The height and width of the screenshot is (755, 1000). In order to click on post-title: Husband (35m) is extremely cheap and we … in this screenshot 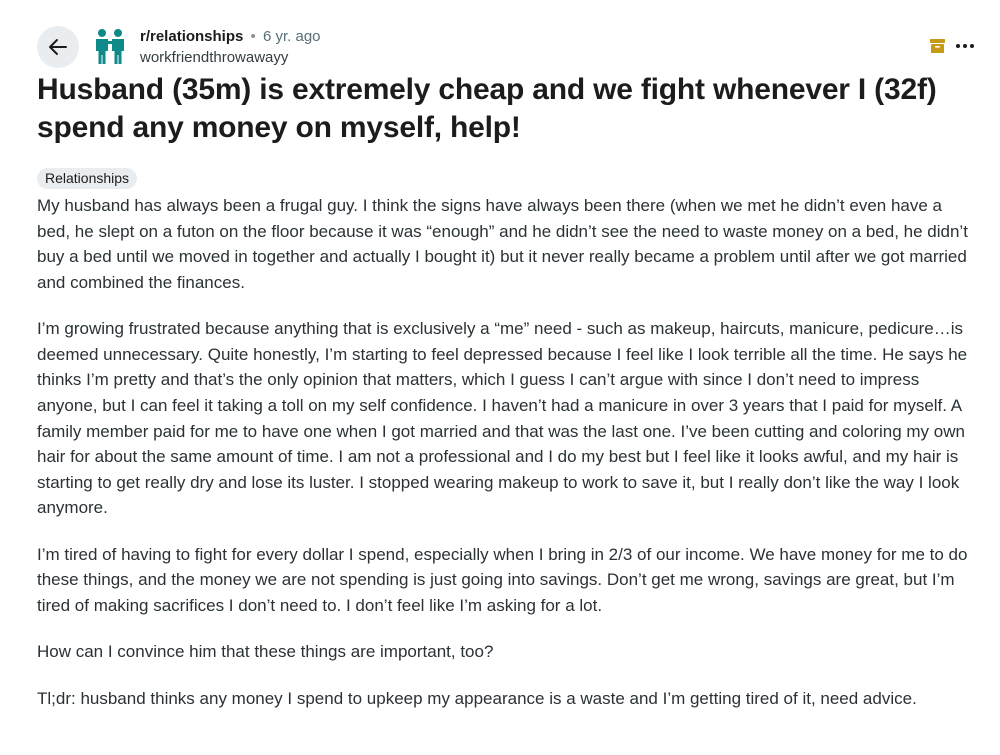, I will do `click(487, 108)`.